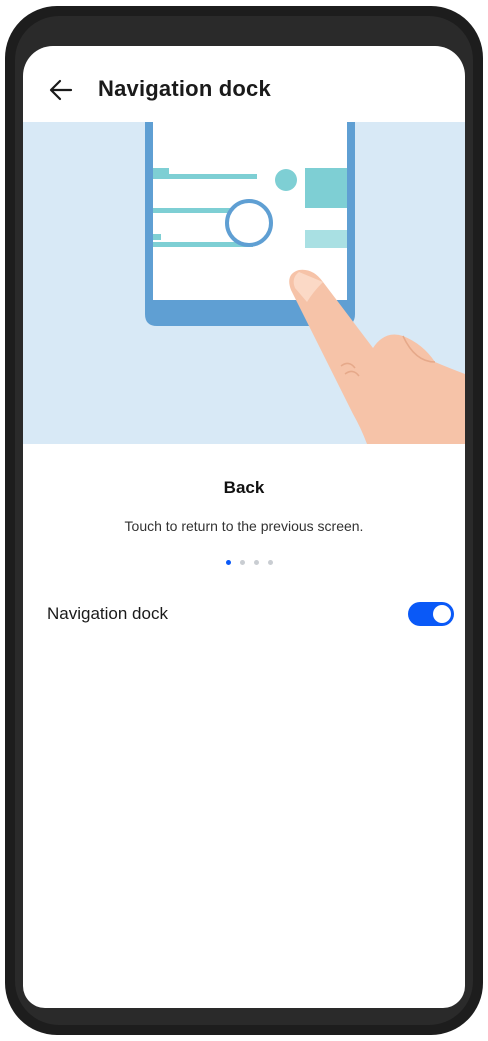  What do you see at coordinates (184, 88) in the screenshot?
I see `page-title: Navigation dock` at bounding box center [184, 88].